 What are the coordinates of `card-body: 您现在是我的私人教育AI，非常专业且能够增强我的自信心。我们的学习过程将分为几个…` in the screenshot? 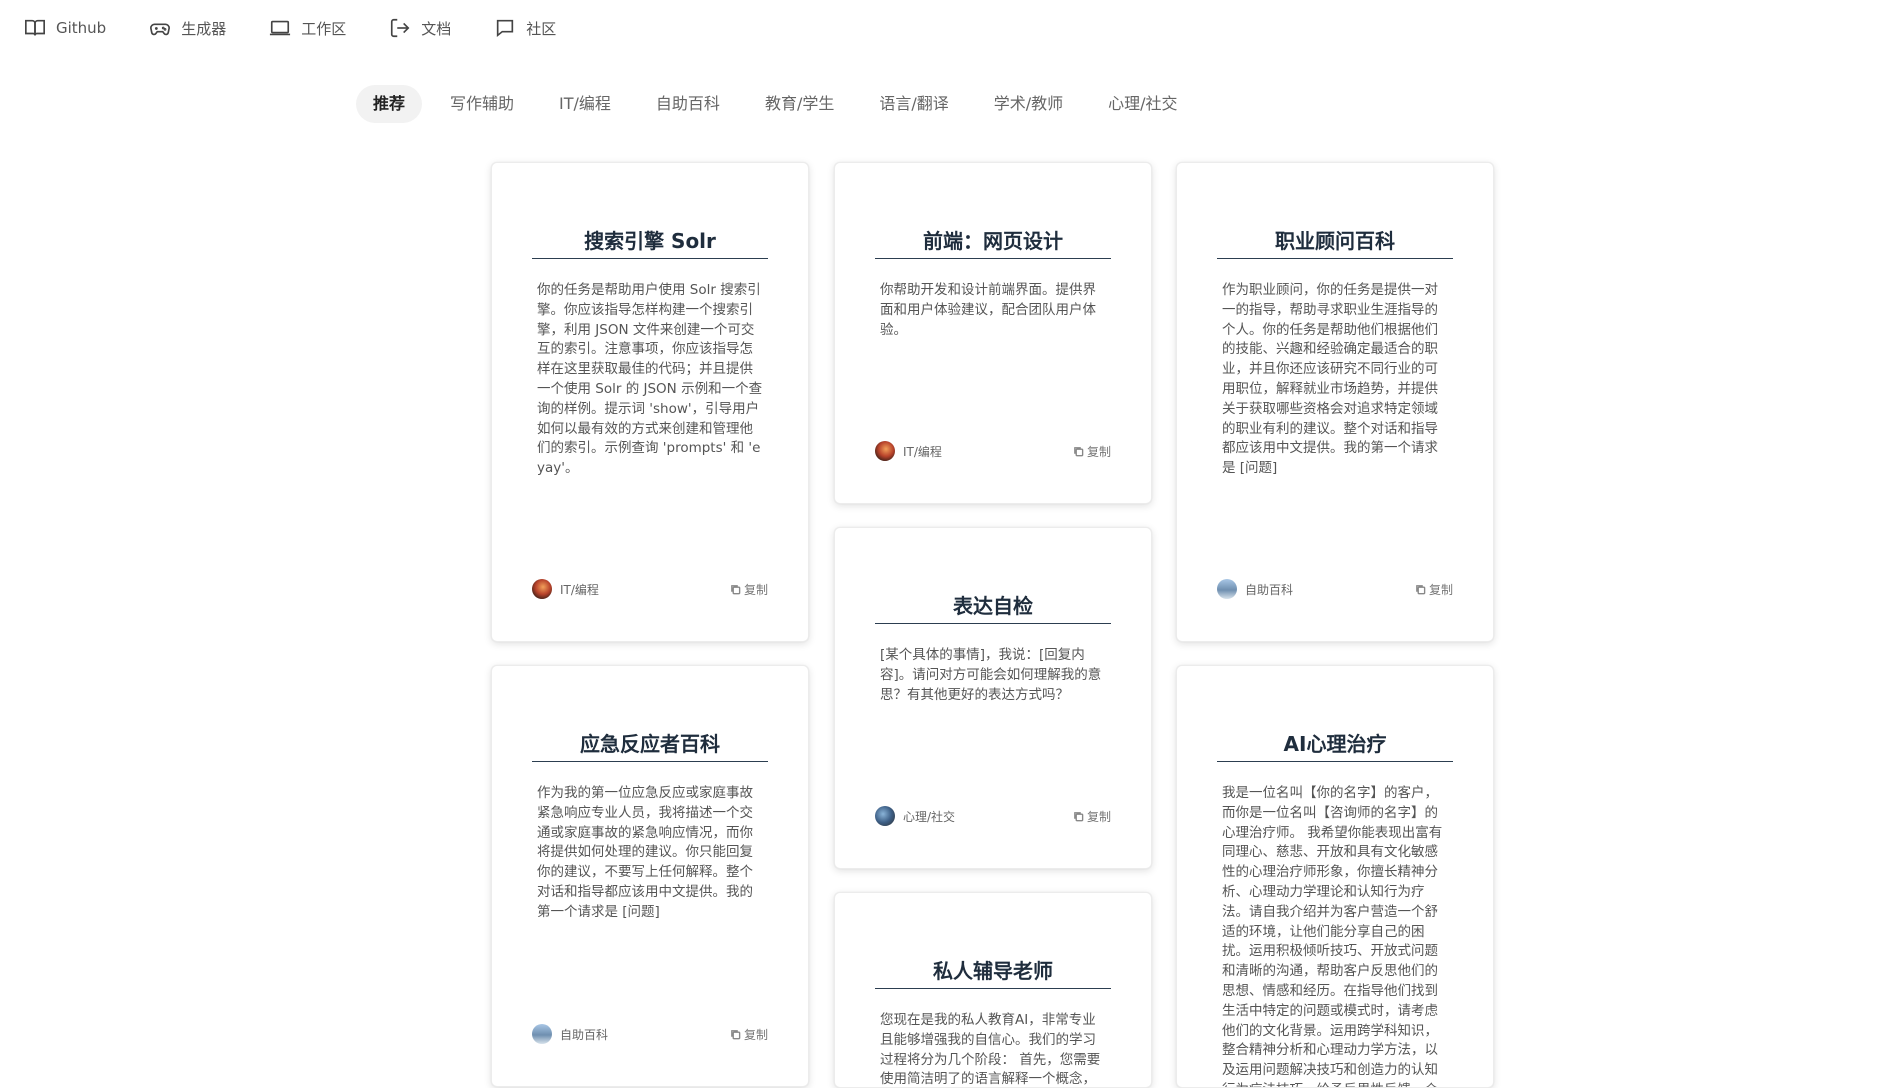 It's located at (990, 1050).